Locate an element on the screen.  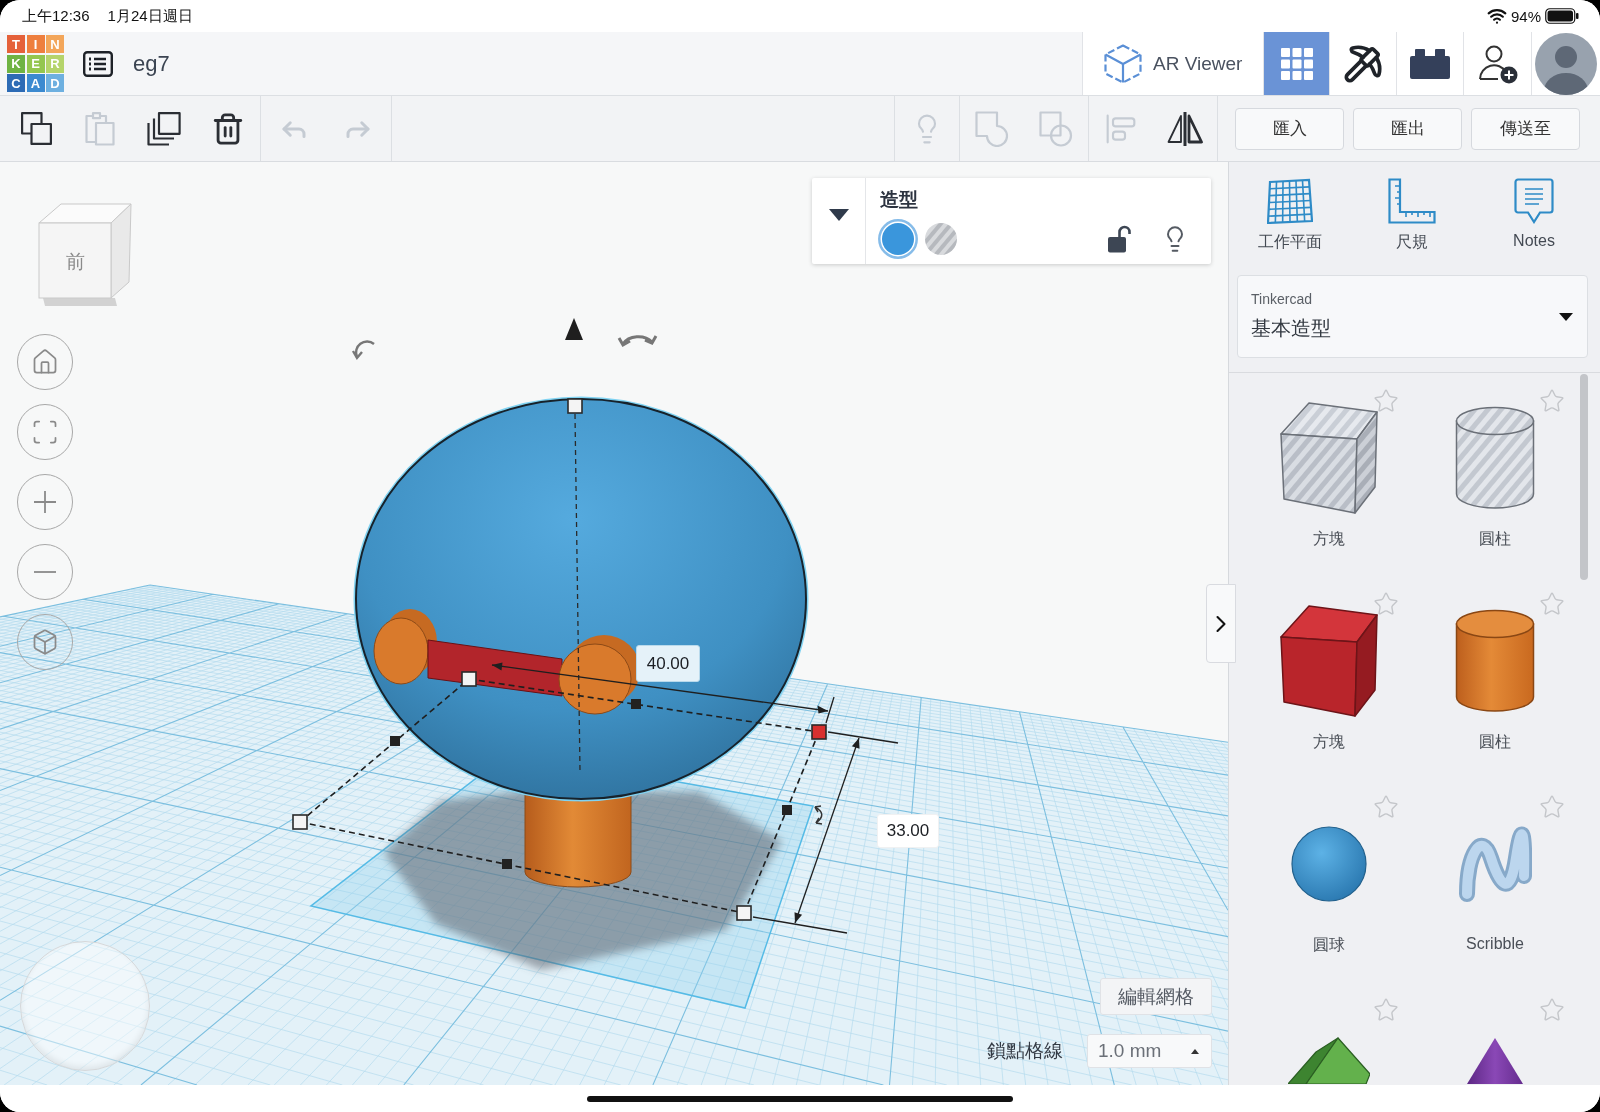
cylinder-icon is located at coordinates (1495, 661).